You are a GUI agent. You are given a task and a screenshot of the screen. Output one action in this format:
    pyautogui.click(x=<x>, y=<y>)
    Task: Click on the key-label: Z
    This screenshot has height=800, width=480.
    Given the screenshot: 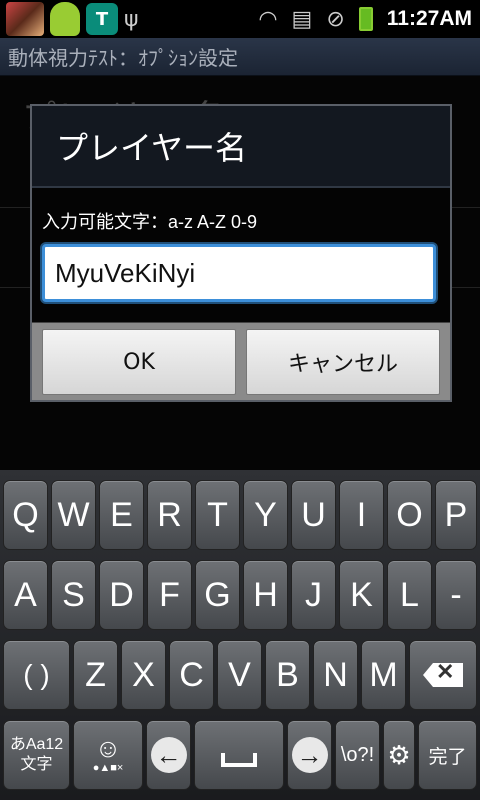 What is the action you would take?
    pyautogui.click(x=95, y=674)
    